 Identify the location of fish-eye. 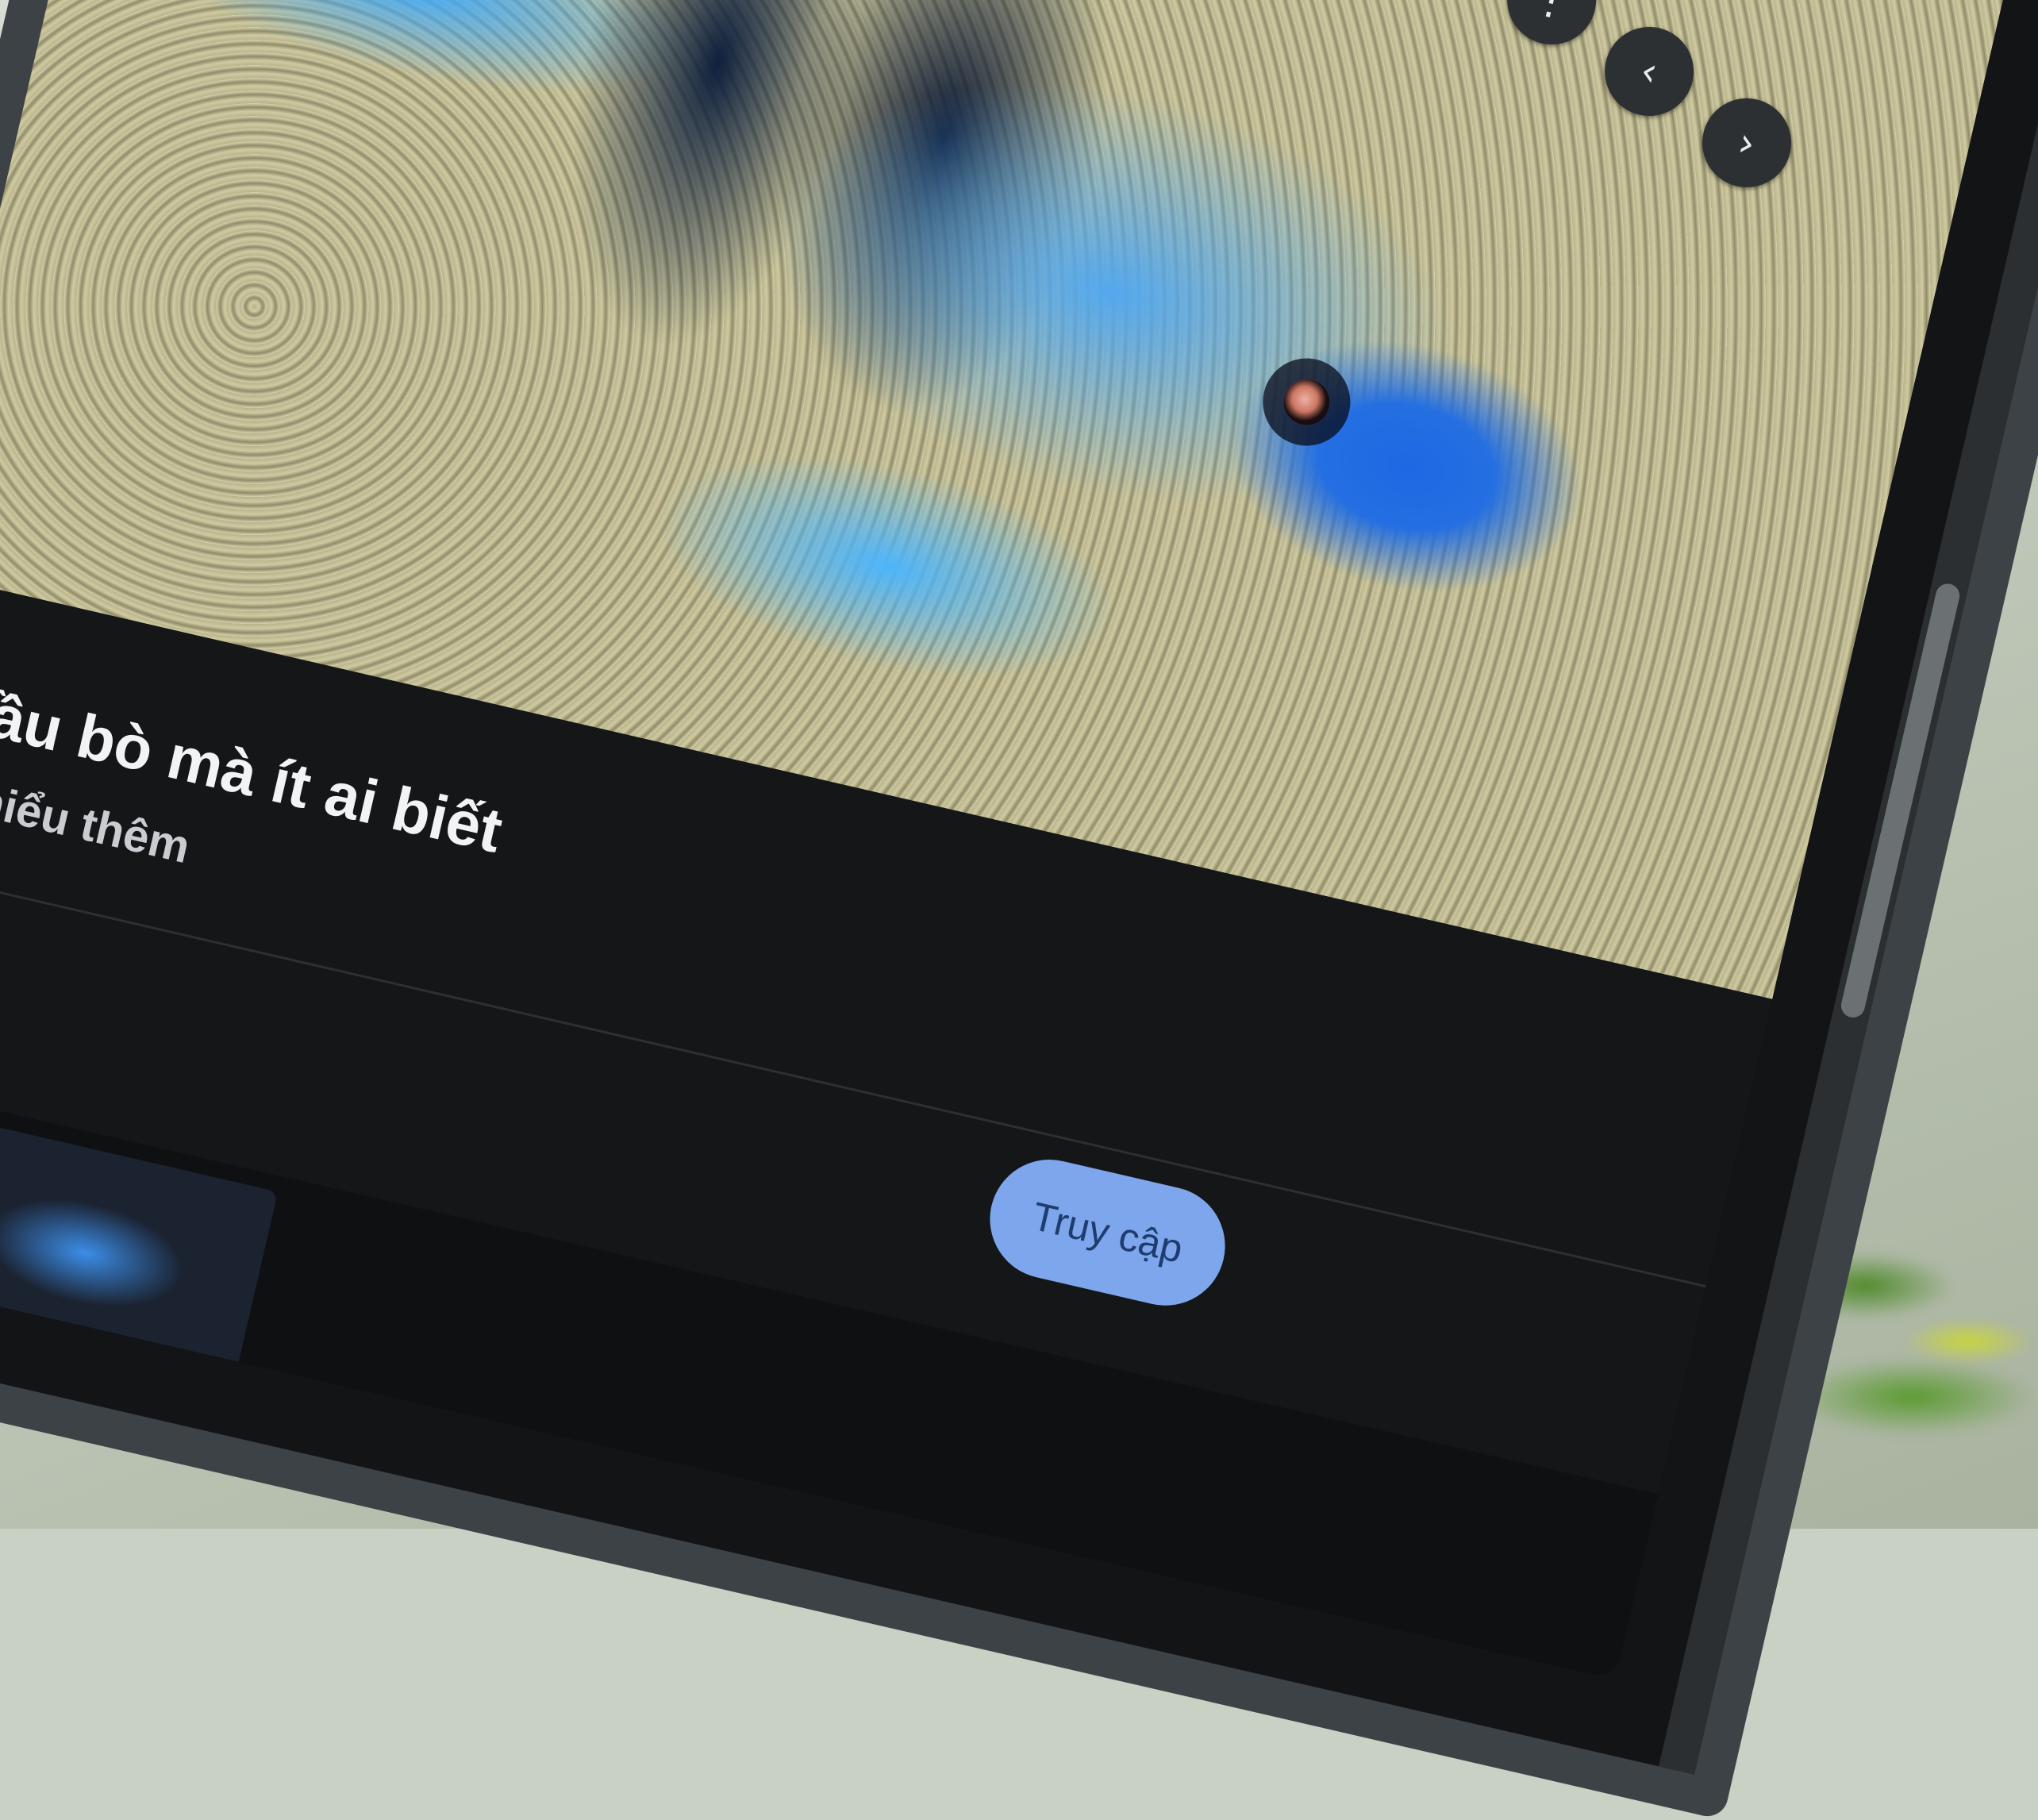
(1307, 402).